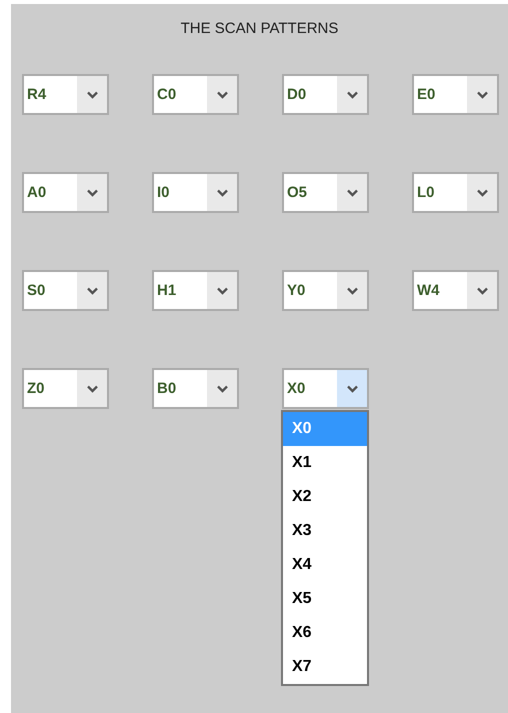  What do you see at coordinates (65, 290) in the screenshot?
I see `dropdown: S0` at bounding box center [65, 290].